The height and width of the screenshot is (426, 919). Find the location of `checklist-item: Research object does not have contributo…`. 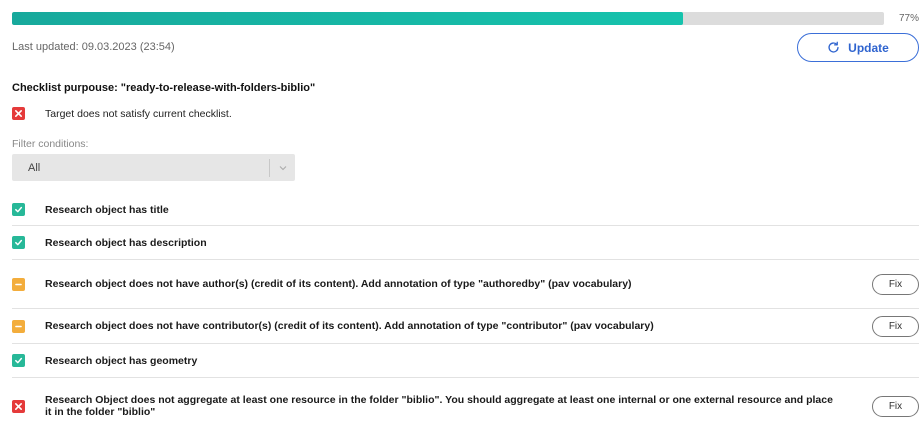

checklist-item: Research object does not have contributo… is located at coordinates (465, 326).